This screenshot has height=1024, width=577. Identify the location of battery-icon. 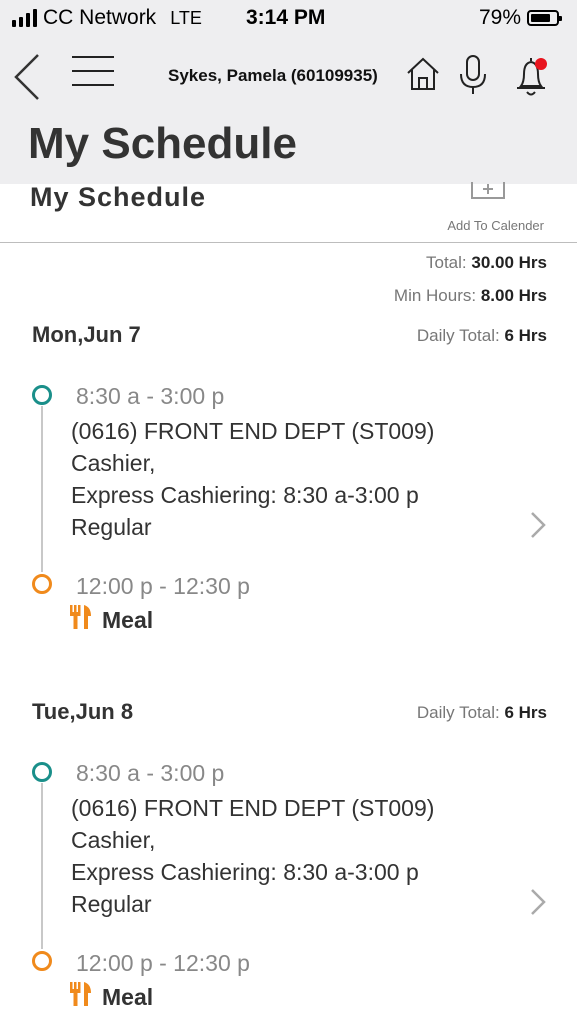
(544, 18).